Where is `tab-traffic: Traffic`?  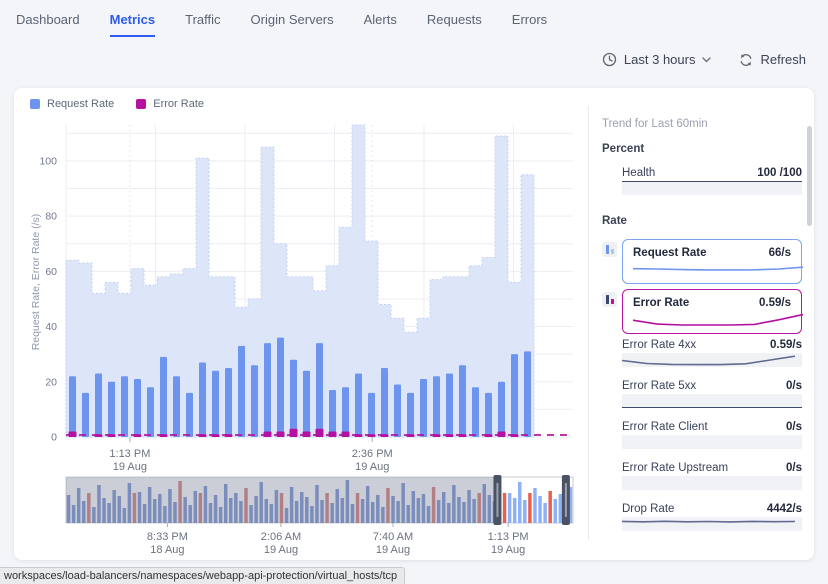 tab-traffic: Traffic is located at coordinates (202, 24).